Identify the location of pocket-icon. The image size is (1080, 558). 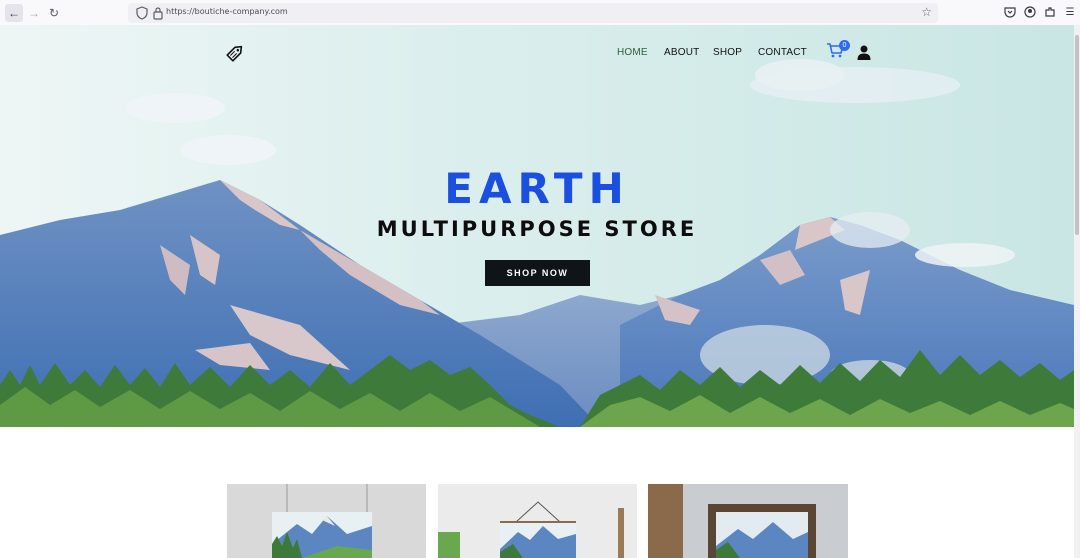
(1010, 12).